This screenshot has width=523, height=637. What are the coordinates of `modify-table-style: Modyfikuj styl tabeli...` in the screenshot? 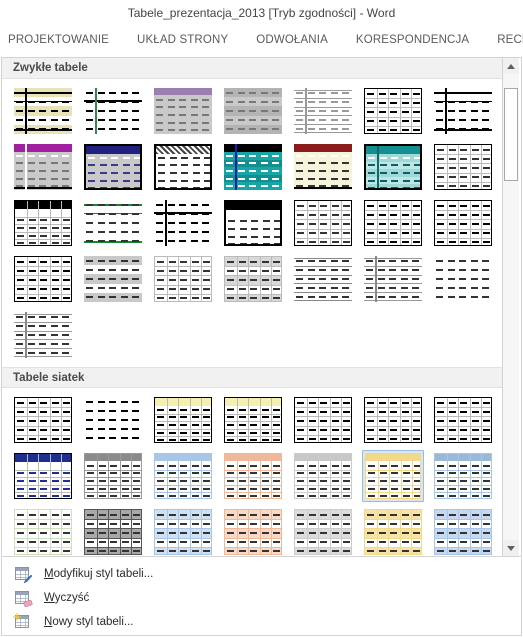 It's located at (261, 574).